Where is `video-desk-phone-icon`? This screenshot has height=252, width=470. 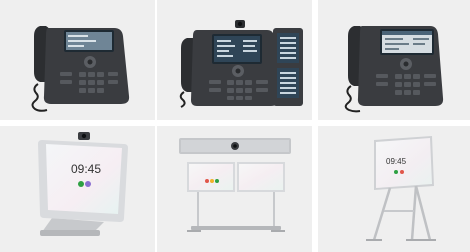
video-desk-phone-icon is located at coordinates (241, 64).